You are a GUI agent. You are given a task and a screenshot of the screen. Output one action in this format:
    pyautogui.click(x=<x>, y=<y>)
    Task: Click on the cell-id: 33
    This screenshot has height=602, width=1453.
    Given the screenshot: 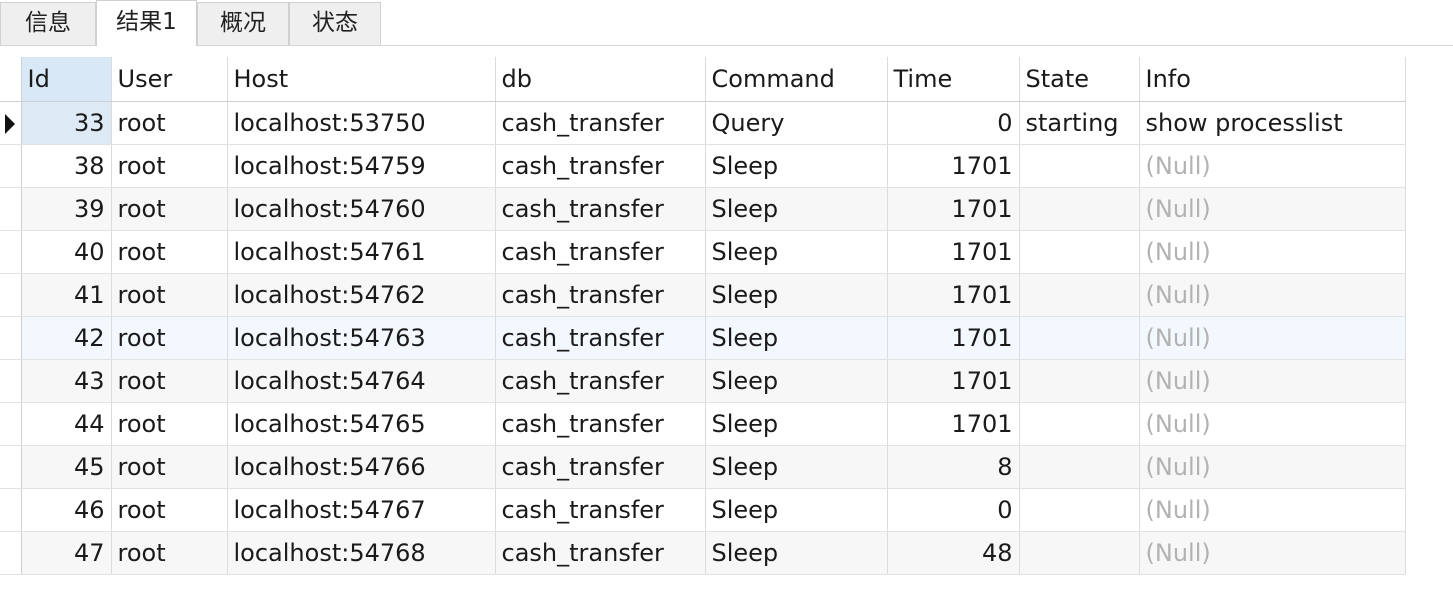 What is the action you would take?
    pyautogui.click(x=66, y=123)
    